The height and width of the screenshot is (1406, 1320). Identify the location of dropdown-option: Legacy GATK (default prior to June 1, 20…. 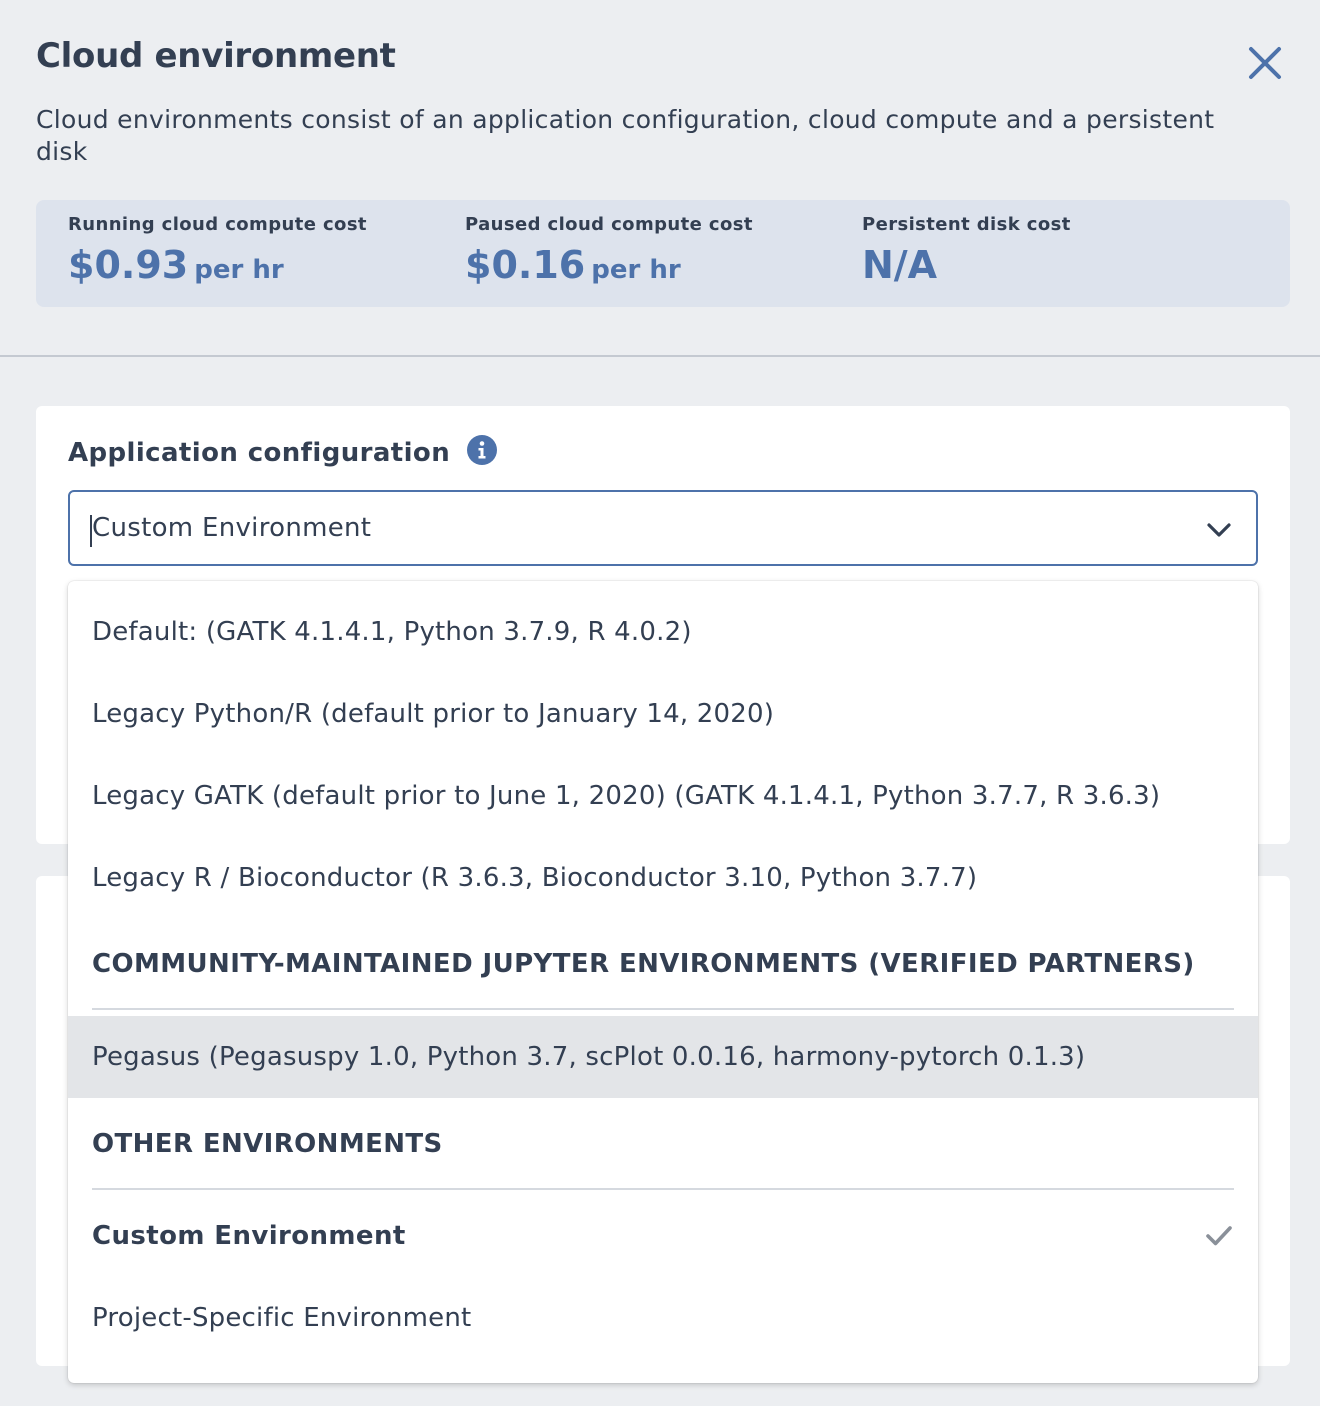
(663, 796).